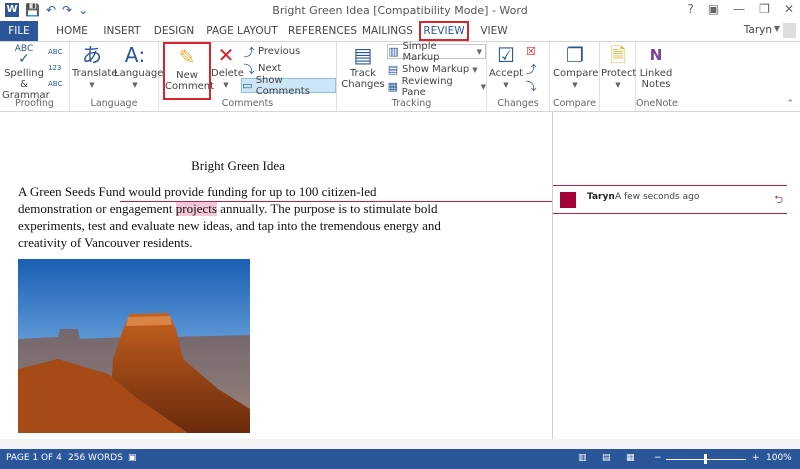 This screenshot has height=469, width=800. Describe the element at coordinates (393, 69) in the screenshot. I see `show-markup-icon: ▤` at that location.